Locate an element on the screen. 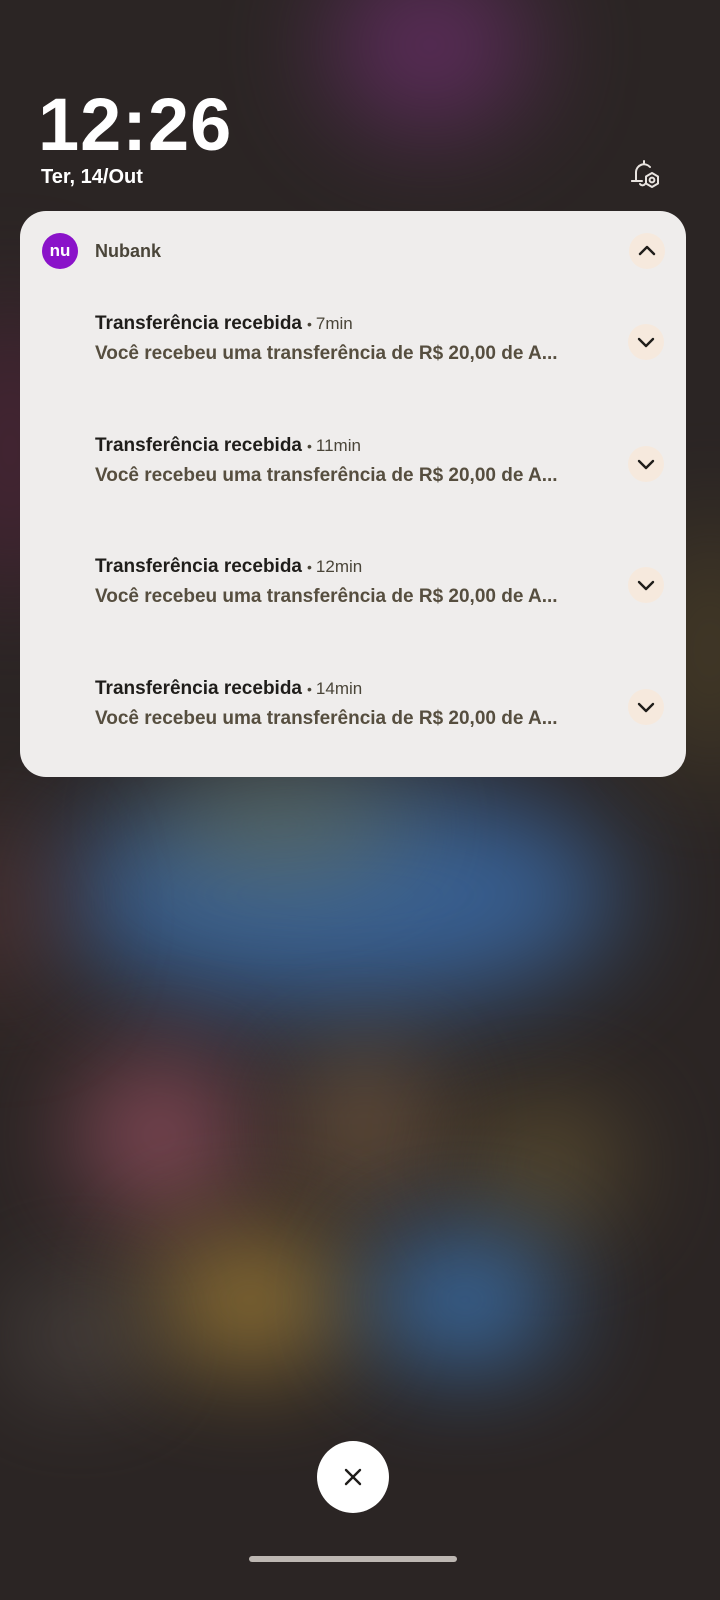 The image size is (720, 1600). notification-time: 7min is located at coordinates (334, 323).